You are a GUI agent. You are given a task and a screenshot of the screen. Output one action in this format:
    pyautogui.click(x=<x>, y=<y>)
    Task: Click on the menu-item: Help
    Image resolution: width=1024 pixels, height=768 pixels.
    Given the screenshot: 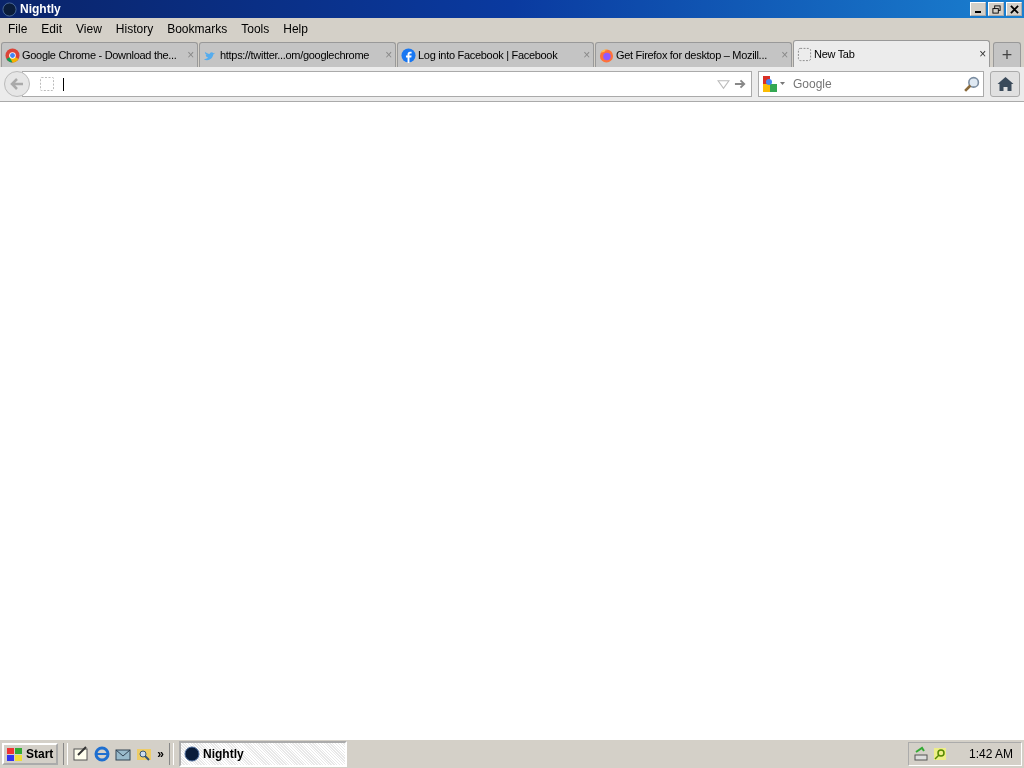 What is the action you would take?
    pyautogui.click(x=295, y=28)
    